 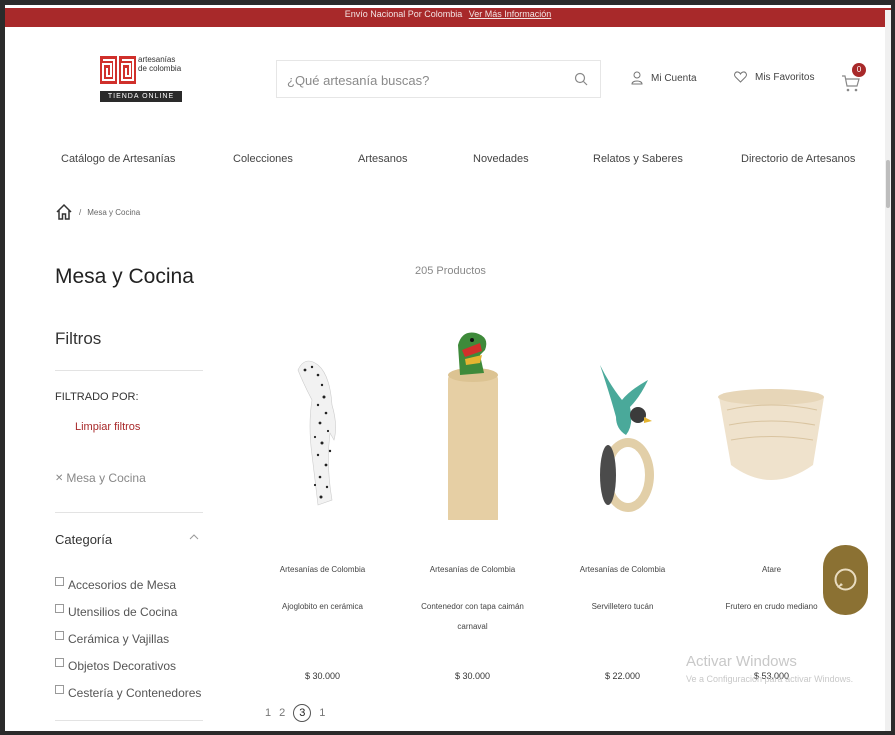 What do you see at coordinates (510, 14) in the screenshot?
I see `promo-link: Ver Más Información` at bounding box center [510, 14].